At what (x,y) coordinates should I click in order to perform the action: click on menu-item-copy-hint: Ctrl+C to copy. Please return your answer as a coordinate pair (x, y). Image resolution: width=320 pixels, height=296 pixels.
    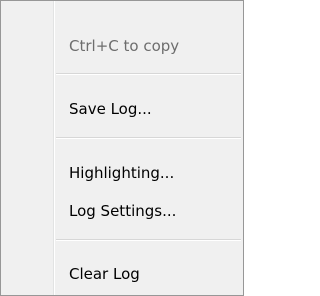
    Looking at the image, I should click on (124, 46).